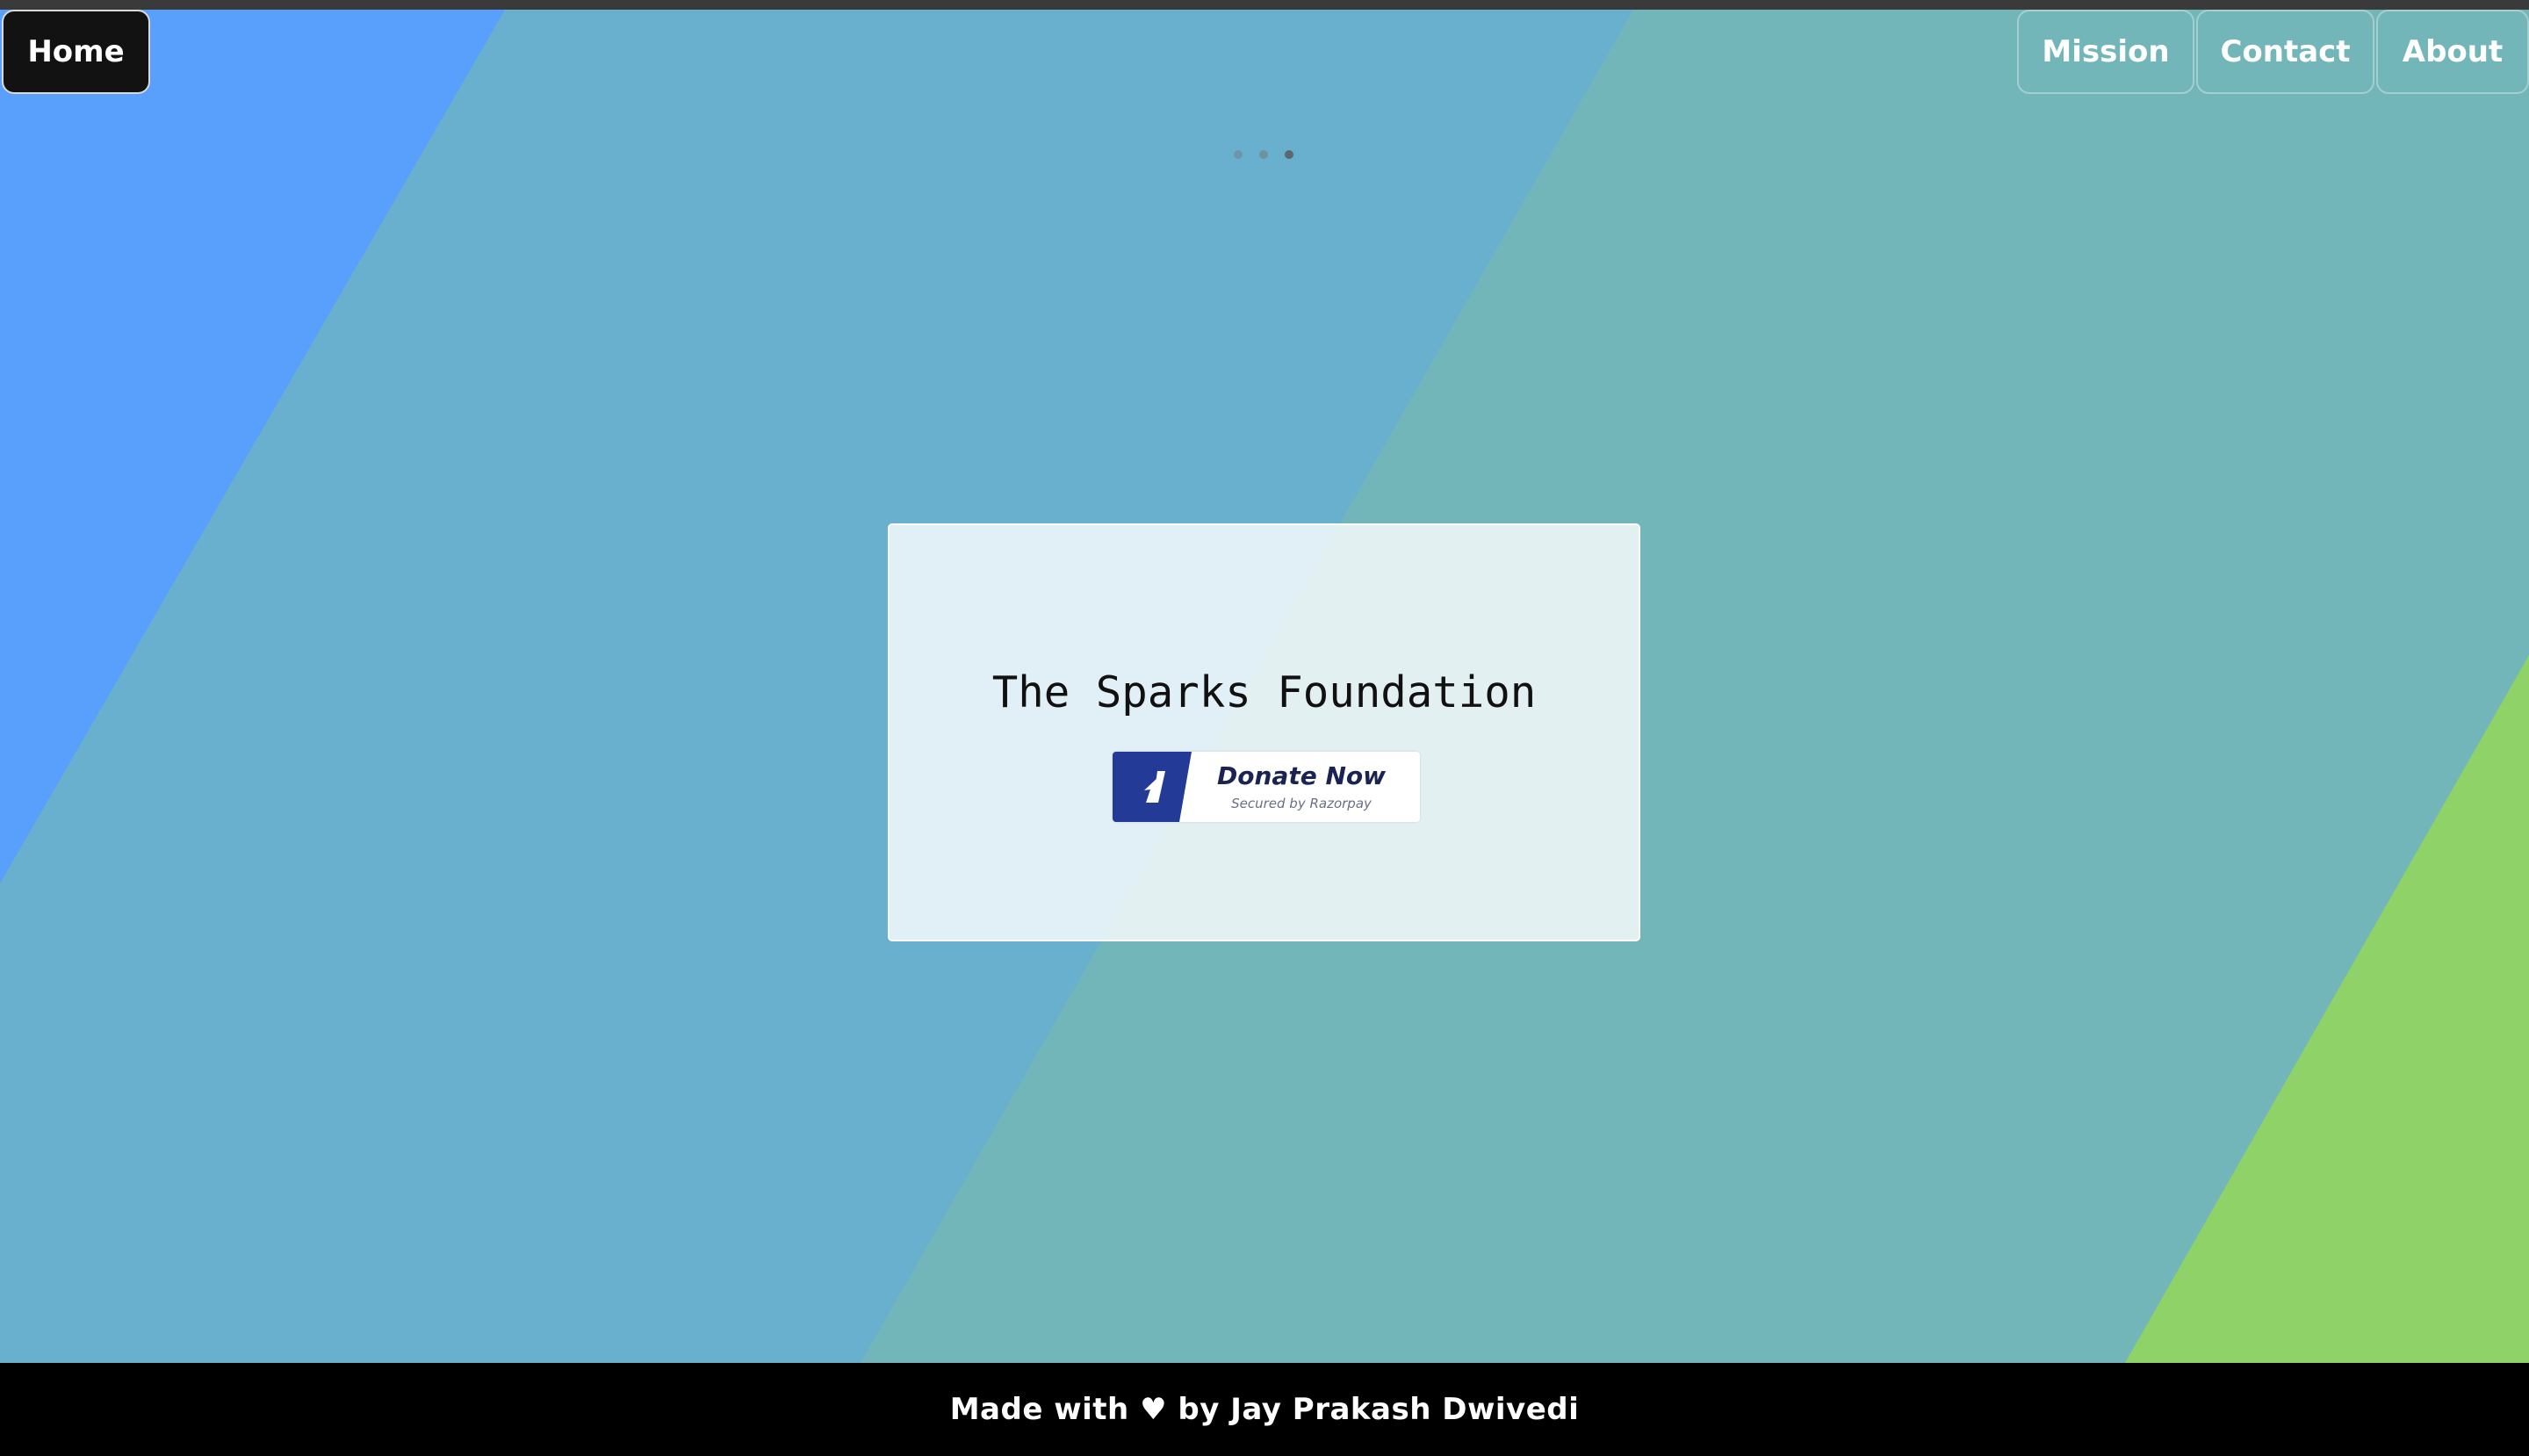 This screenshot has width=2529, height=1456. Describe the element at coordinates (1302, 803) in the screenshot. I see `secured-by-label: Secured by Razorpay` at that location.